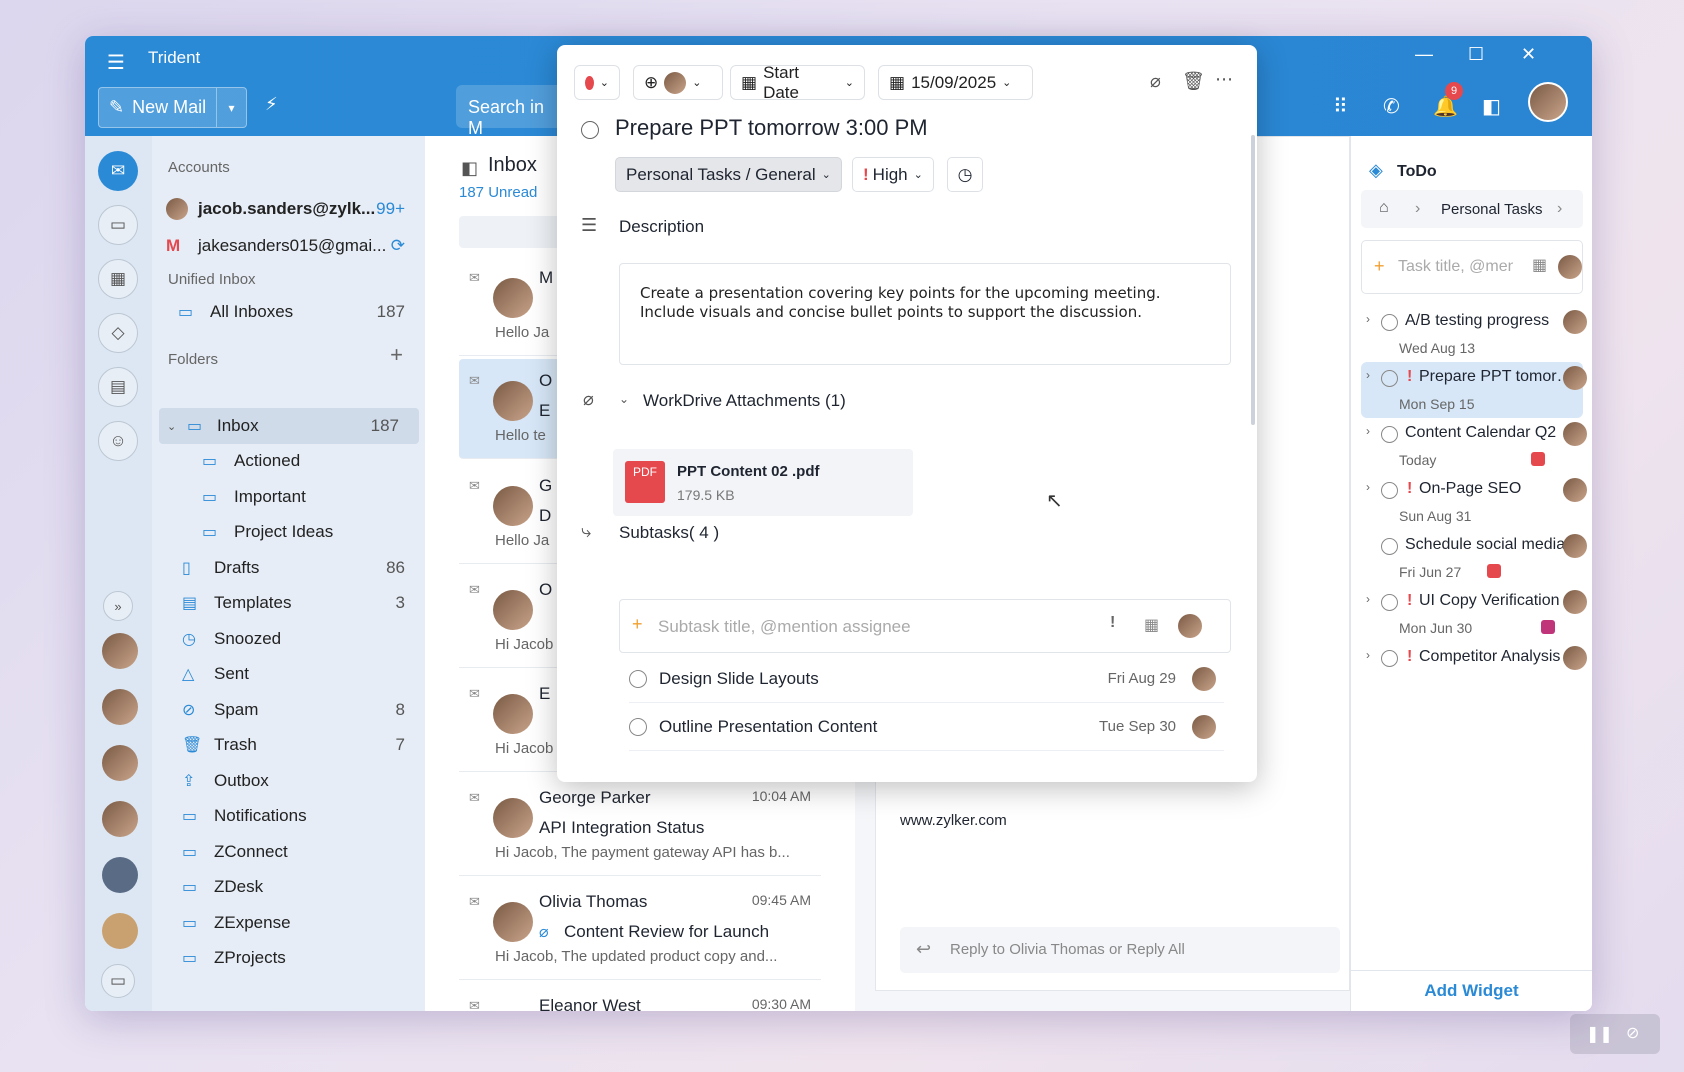 The height and width of the screenshot is (1072, 1684). Describe the element at coordinates (1599, 1034) in the screenshot. I see `pause-icon: ❚❚` at that location.